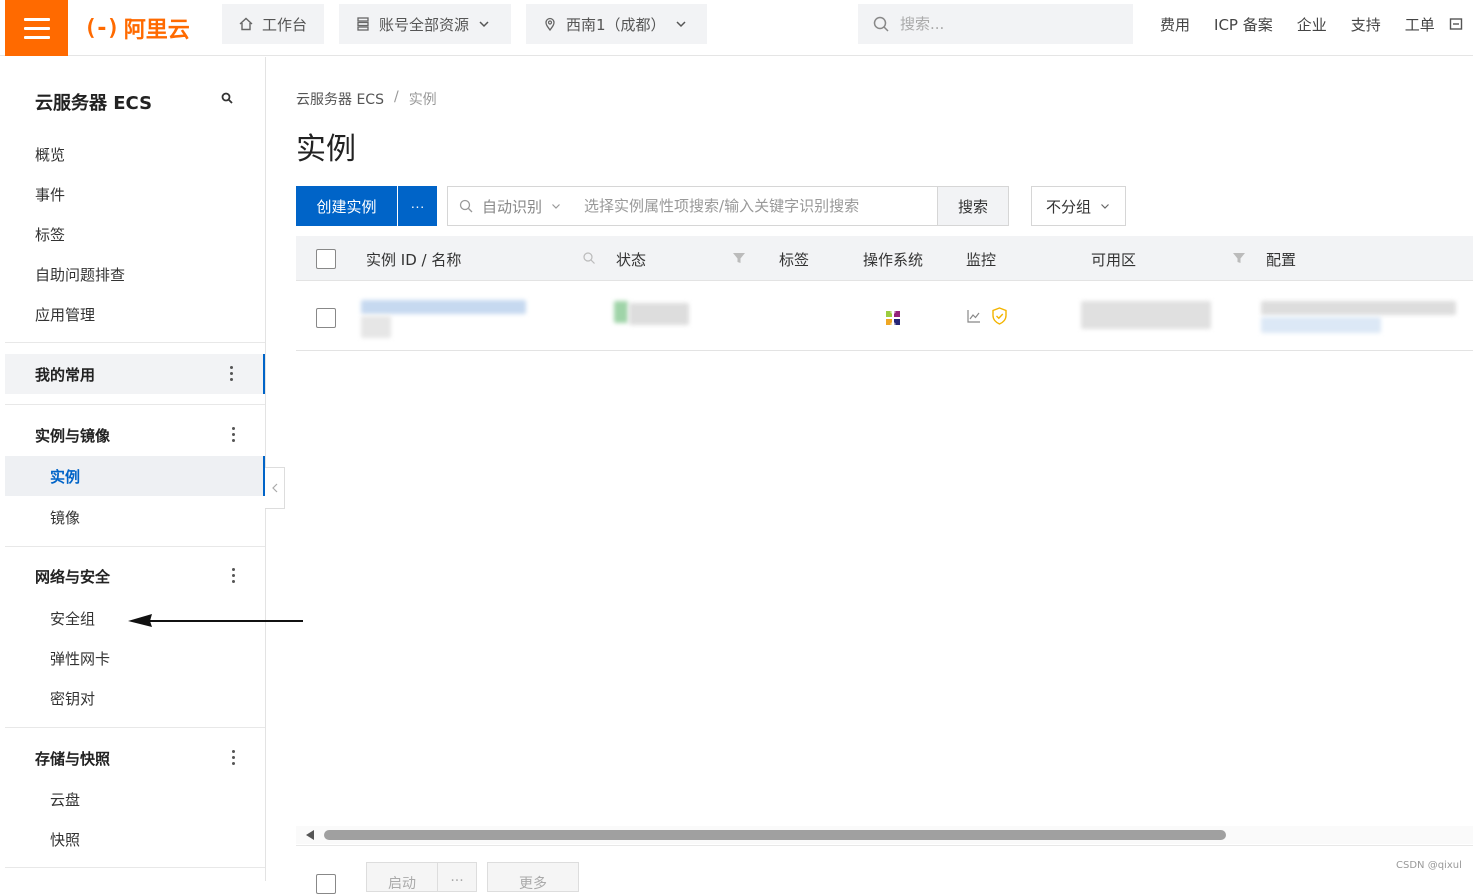  What do you see at coordinates (1000, 24) in the screenshot?
I see `global-search-input` at bounding box center [1000, 24].